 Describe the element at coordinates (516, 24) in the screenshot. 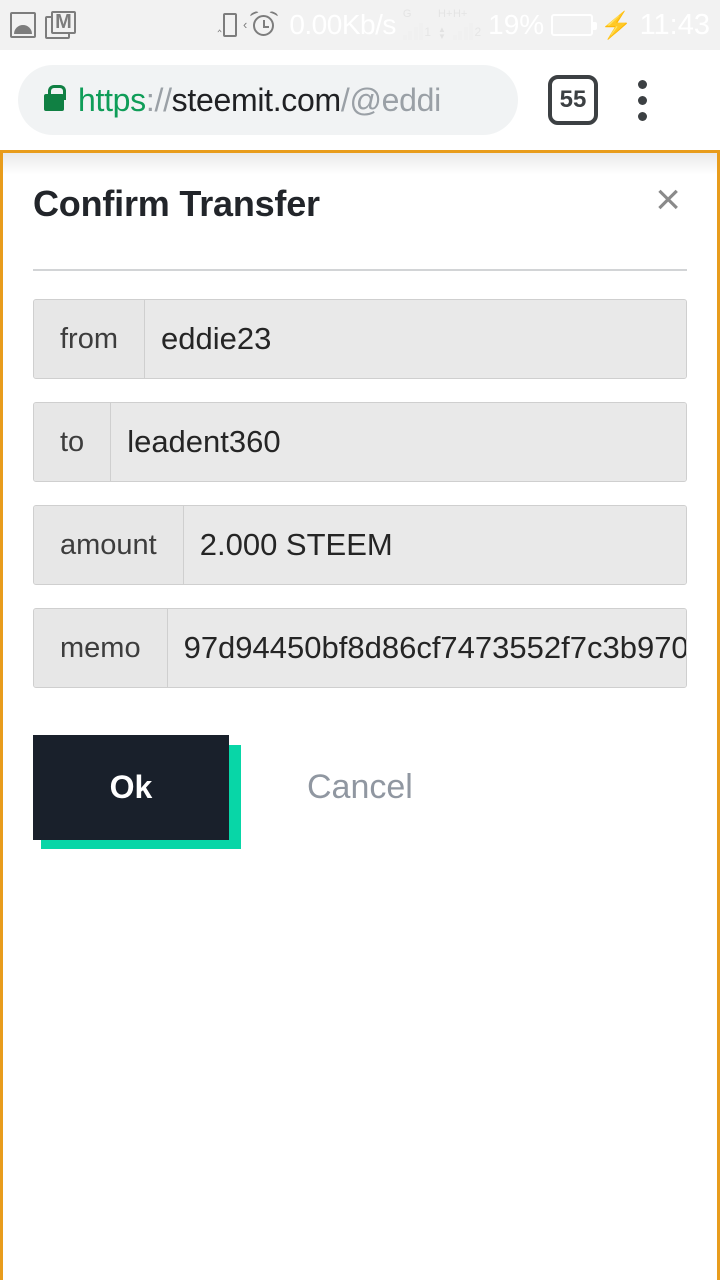

I see `battery-percent-text: 19%` at that location.